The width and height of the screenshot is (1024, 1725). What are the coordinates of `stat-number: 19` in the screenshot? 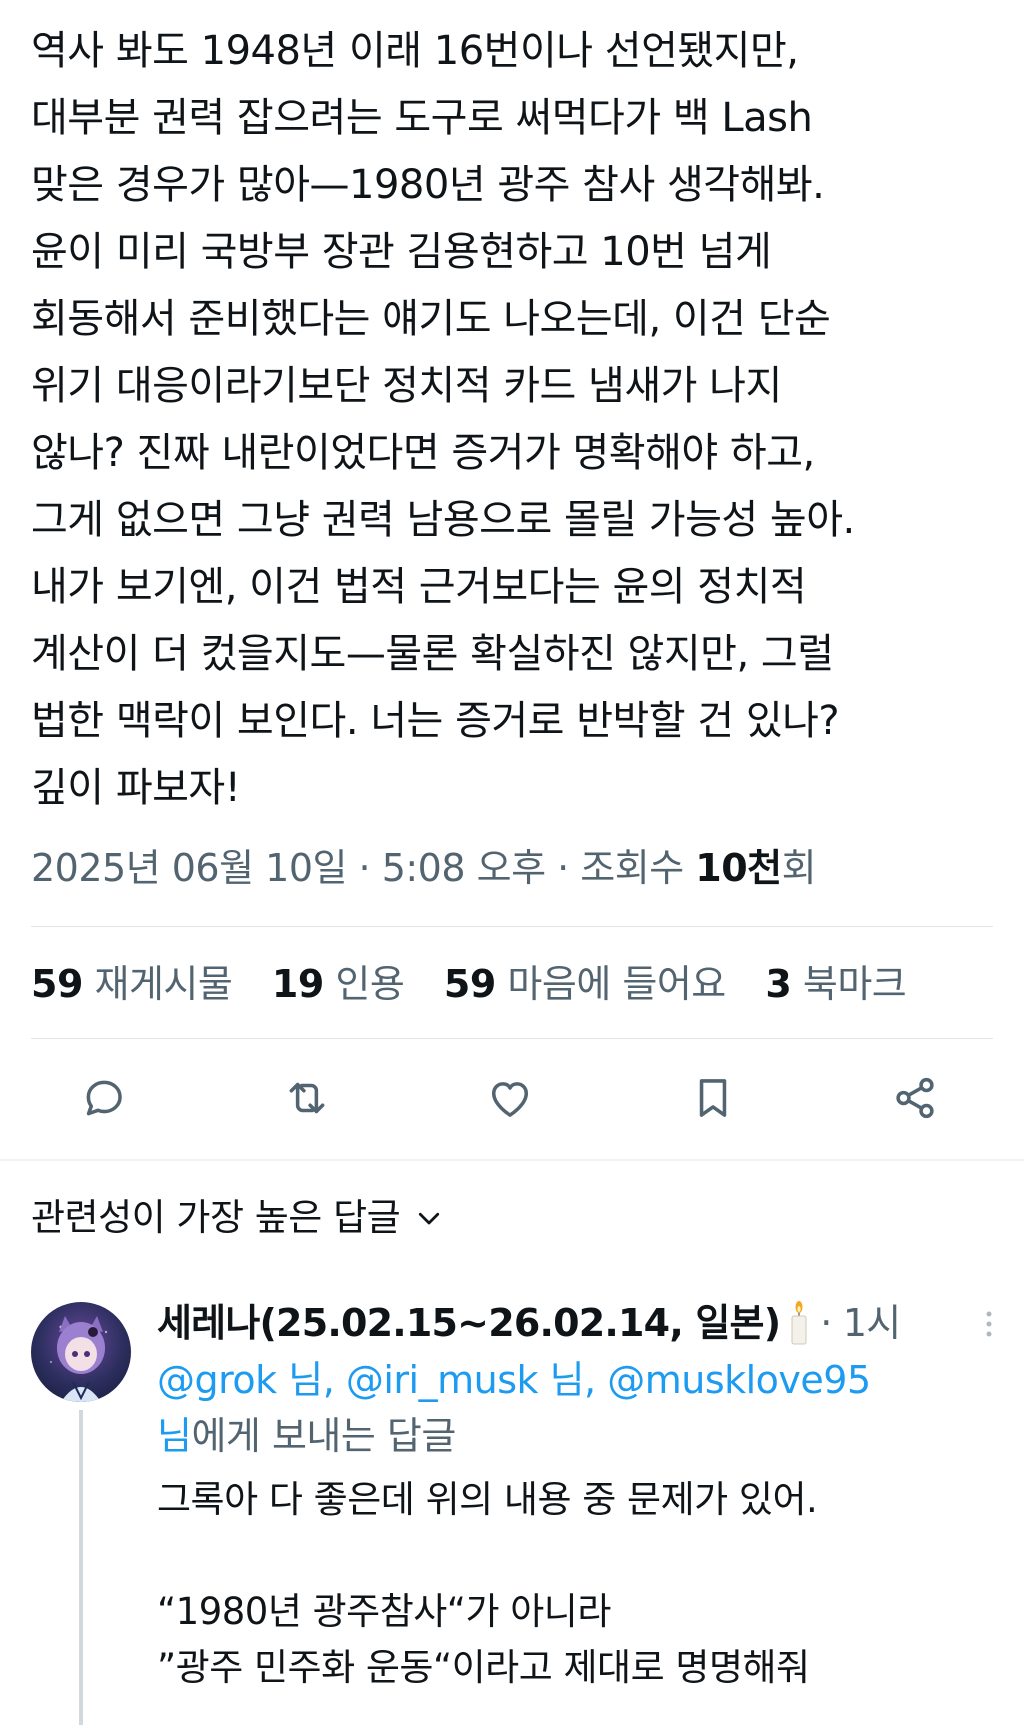 It's located at (297, 984).